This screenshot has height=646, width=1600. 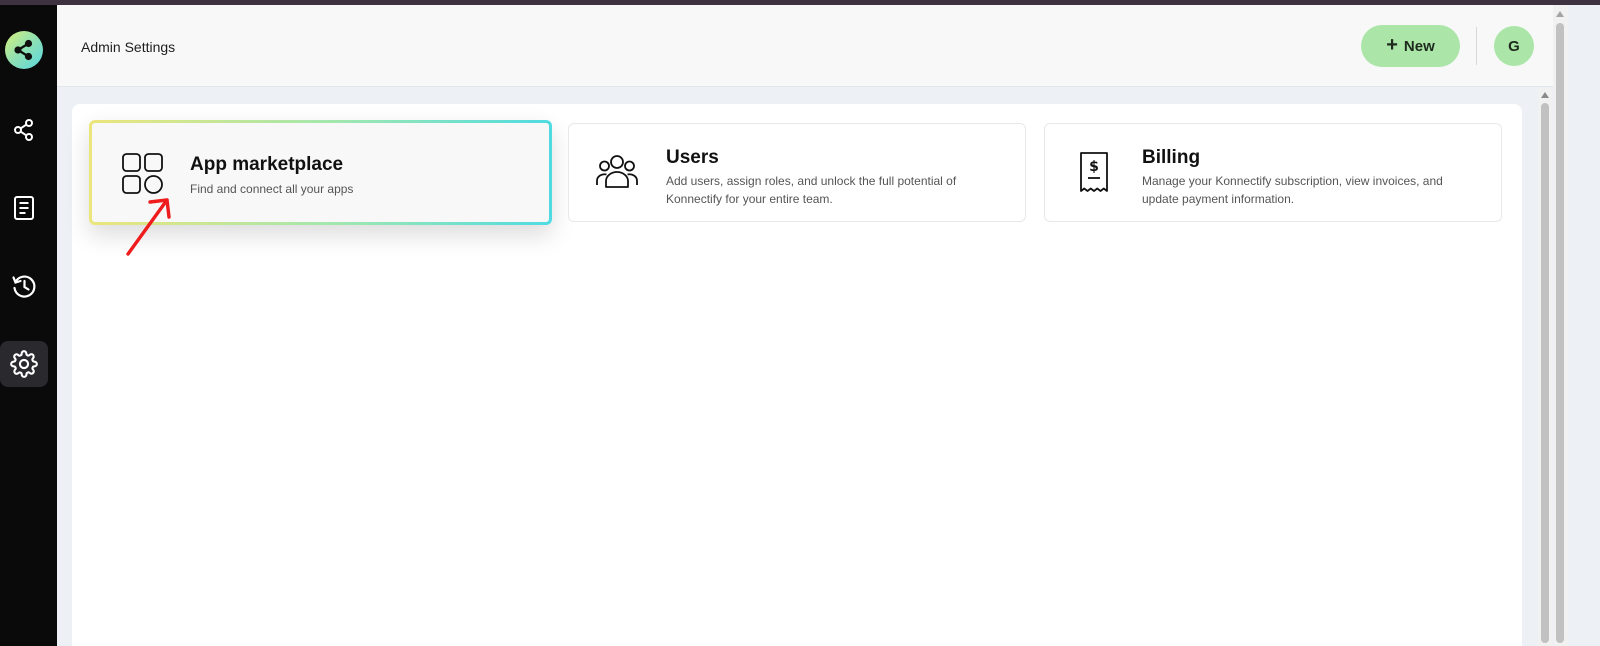 I want to click on plus-icon: +, so click(x=1392, y=45).